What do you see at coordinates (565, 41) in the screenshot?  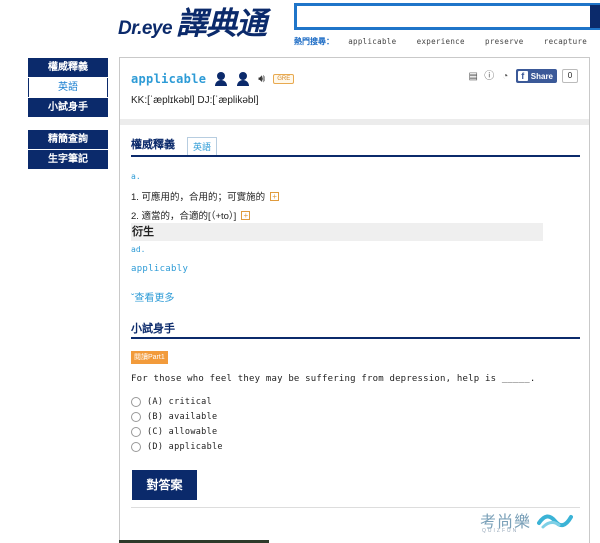 I see `hot-term-link: recapture` at bounding box center [565, 41].